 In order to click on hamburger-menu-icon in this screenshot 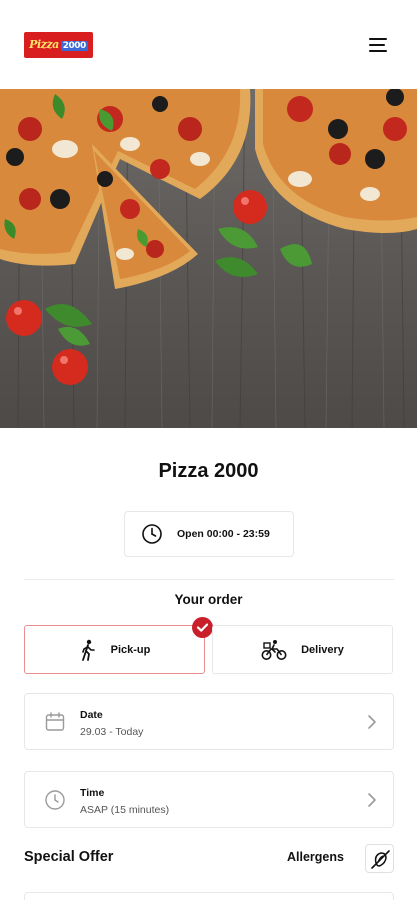, I will do `click(378, 45)`.